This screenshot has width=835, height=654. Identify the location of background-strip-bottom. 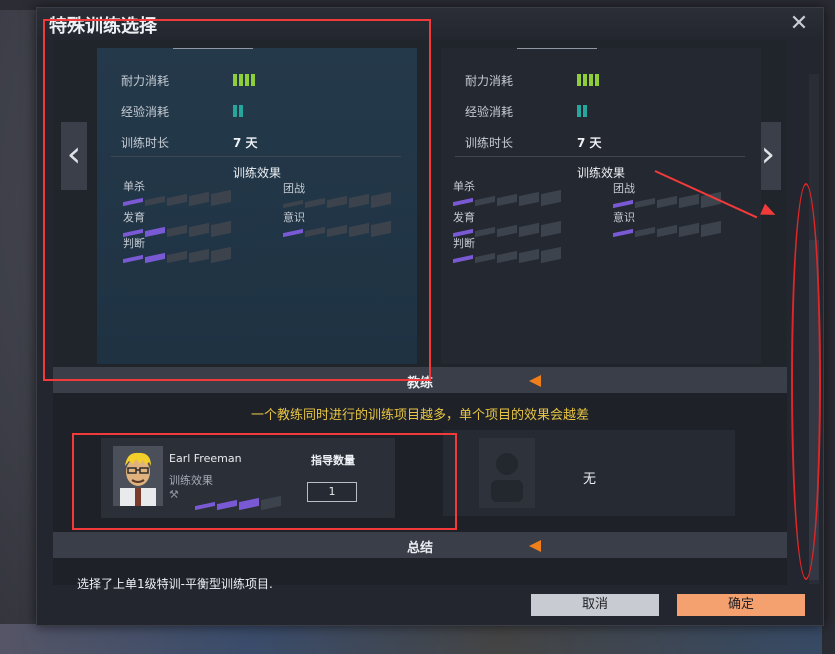
(417, 639).